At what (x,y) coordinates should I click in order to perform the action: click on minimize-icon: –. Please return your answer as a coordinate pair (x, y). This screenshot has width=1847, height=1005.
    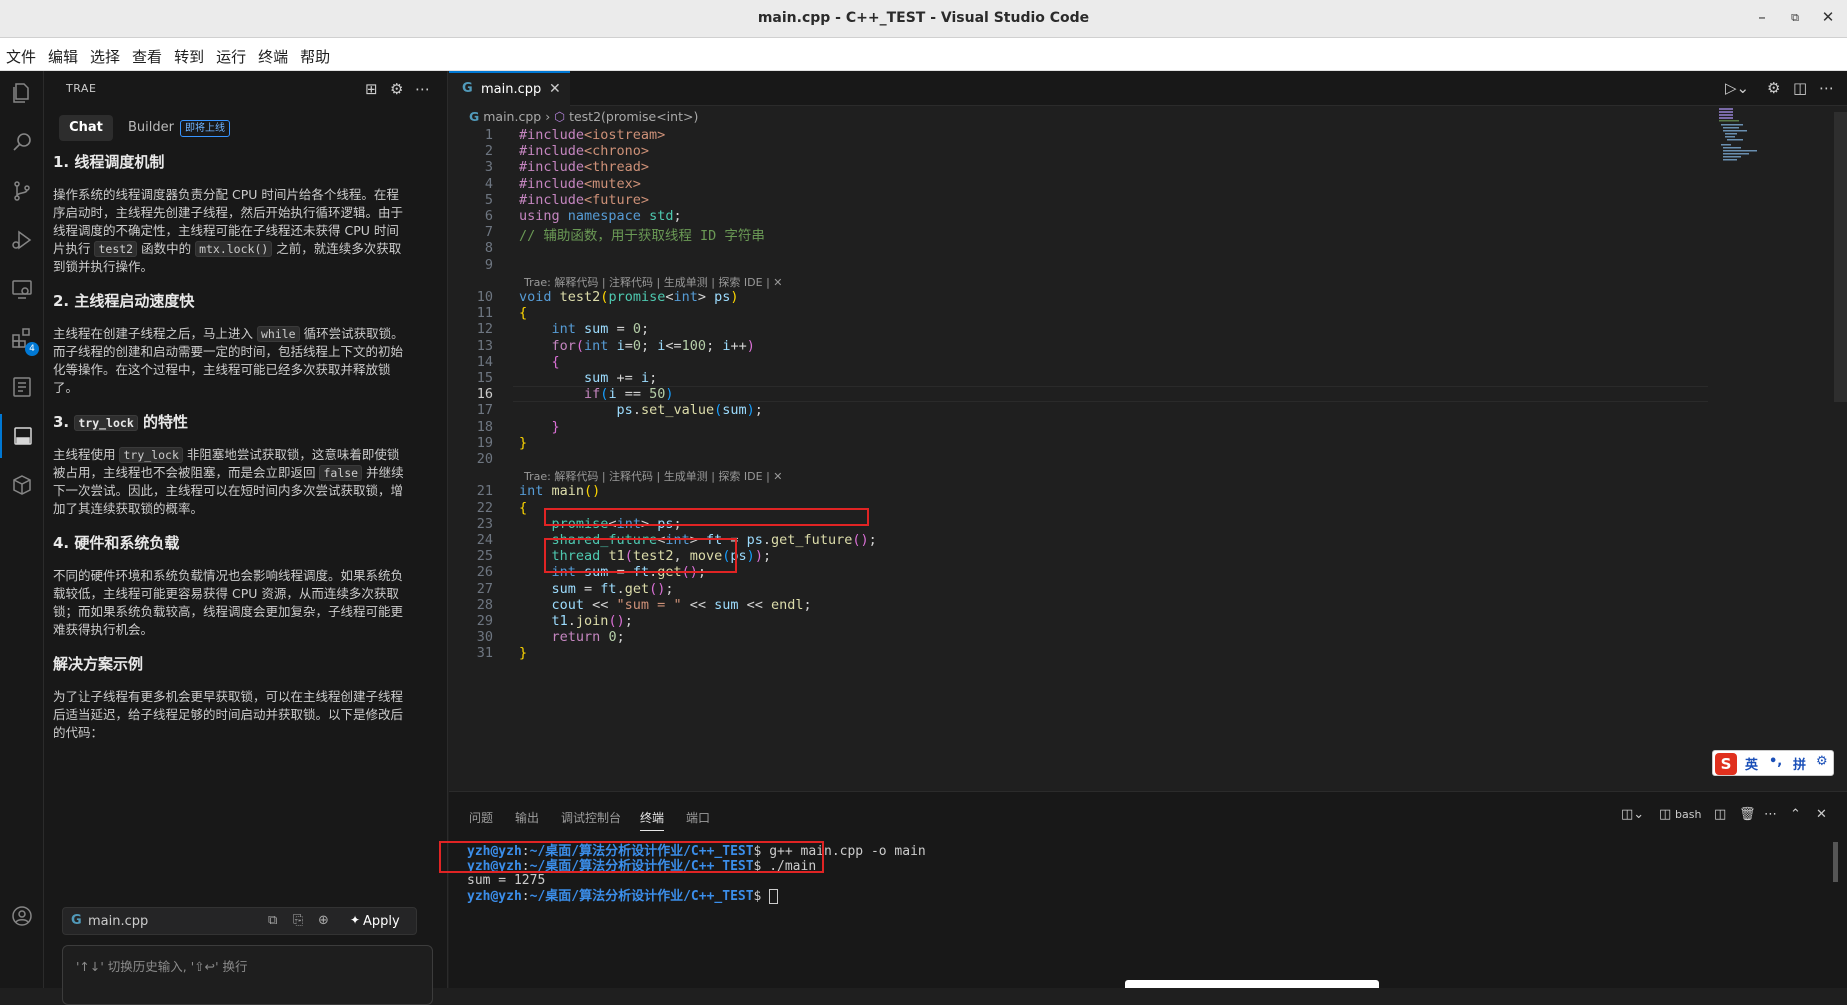
    Looking at the image, I should click on (1762, 17).